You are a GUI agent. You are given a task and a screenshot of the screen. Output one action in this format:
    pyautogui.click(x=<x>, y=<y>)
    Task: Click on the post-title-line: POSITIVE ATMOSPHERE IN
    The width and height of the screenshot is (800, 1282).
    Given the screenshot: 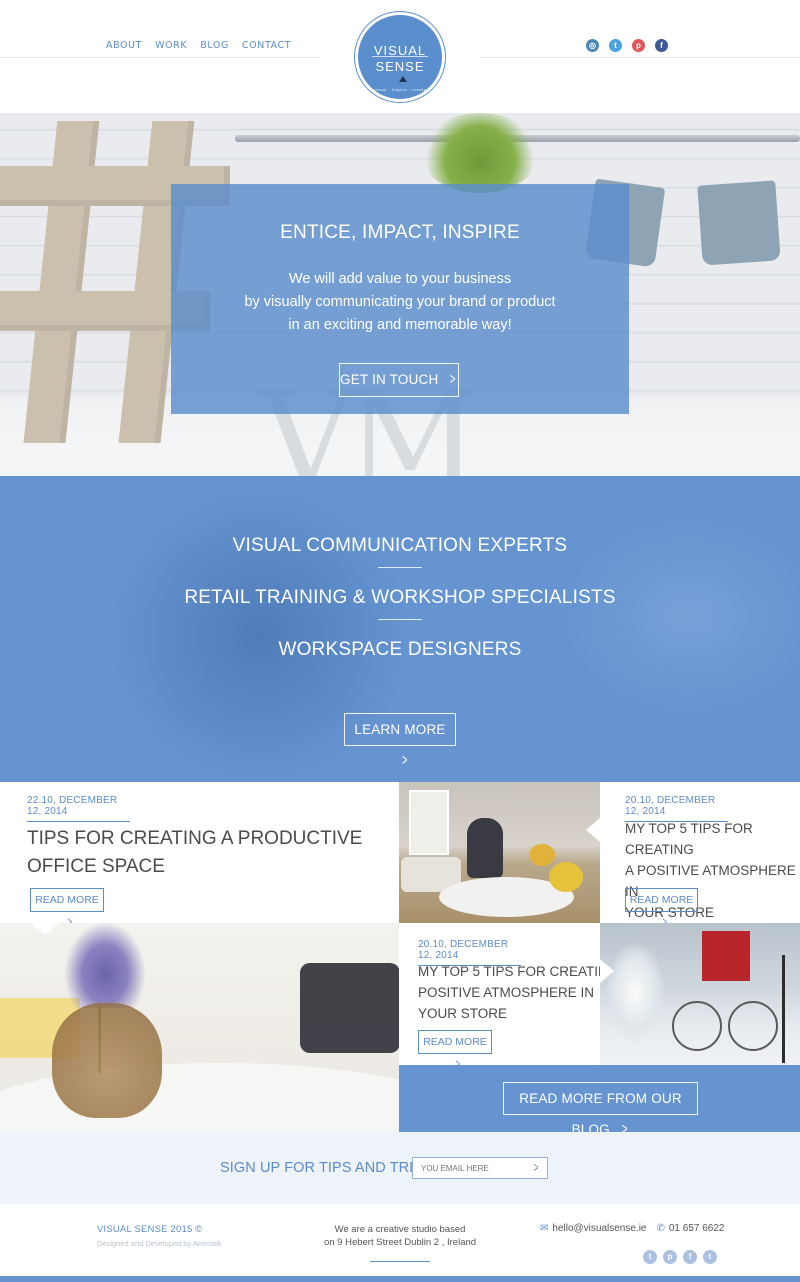 What is the action you would take?
    pyautogui.click(x=506, y=992)
    